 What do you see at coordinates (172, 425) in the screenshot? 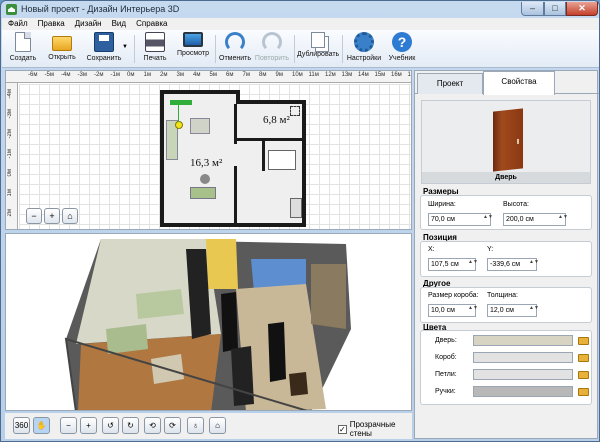
I see `tilt-down-icon: ⟳` at bounding box center [172, 425].